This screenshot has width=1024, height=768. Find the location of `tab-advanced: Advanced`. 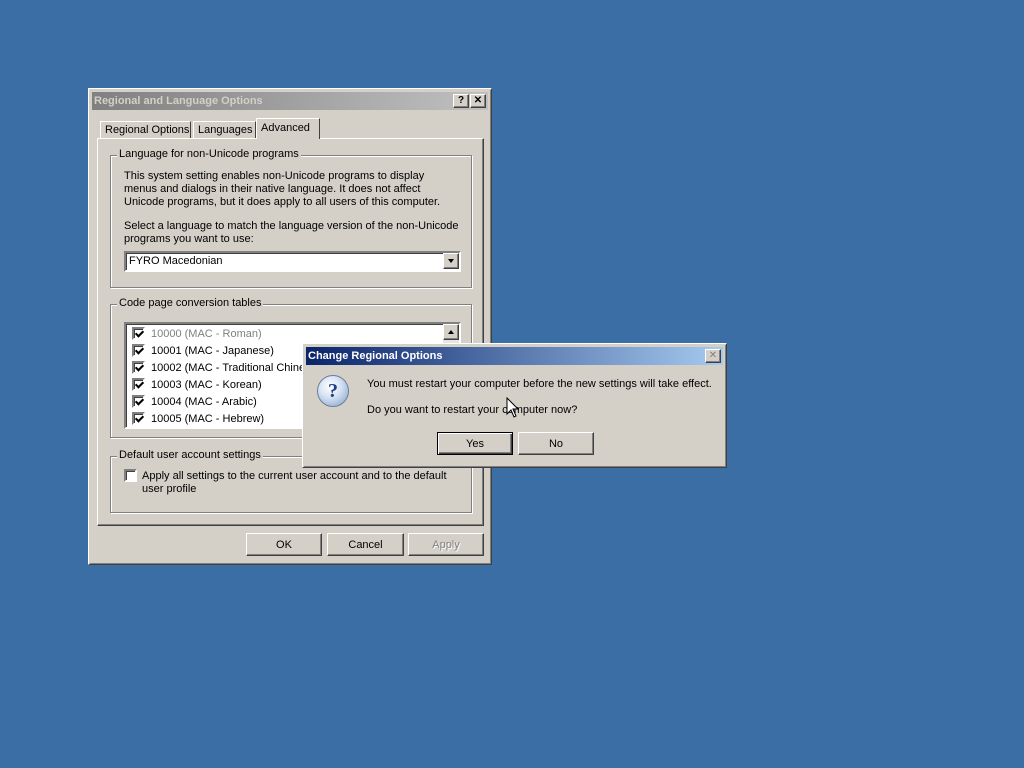

tab-advanced: Advanced is located at coordinates (288, 128).